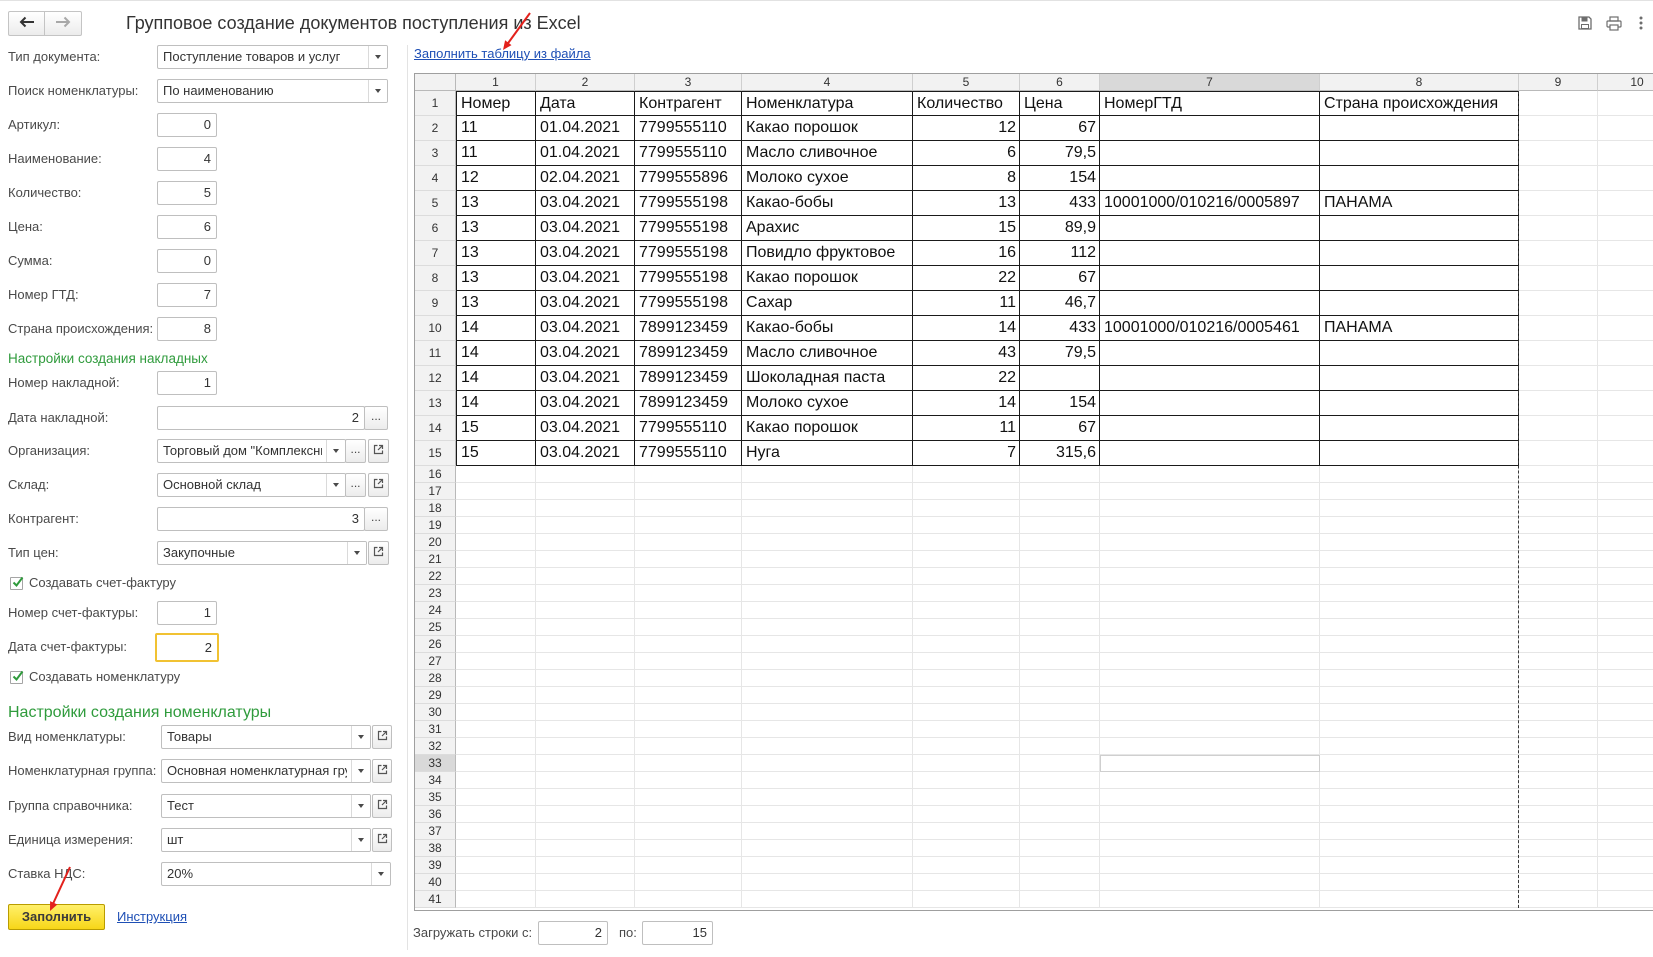 The image size is (1653, 957). Describe the element at coordinates (1060, 82) in the screenshot. I see `column-header: 6` at that location.